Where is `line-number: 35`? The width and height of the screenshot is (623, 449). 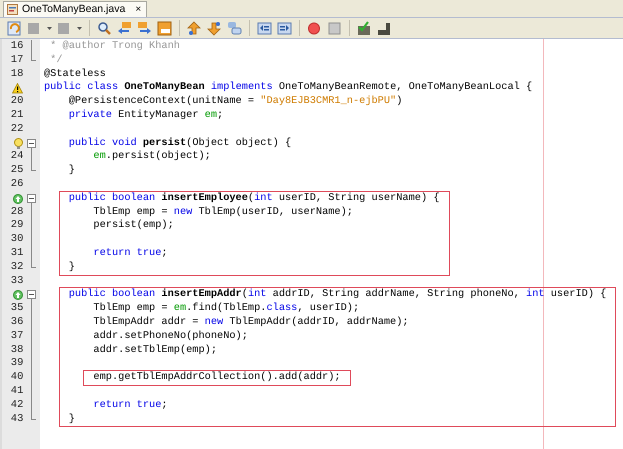
line-number: 35 is located at coordinates (17, 309).